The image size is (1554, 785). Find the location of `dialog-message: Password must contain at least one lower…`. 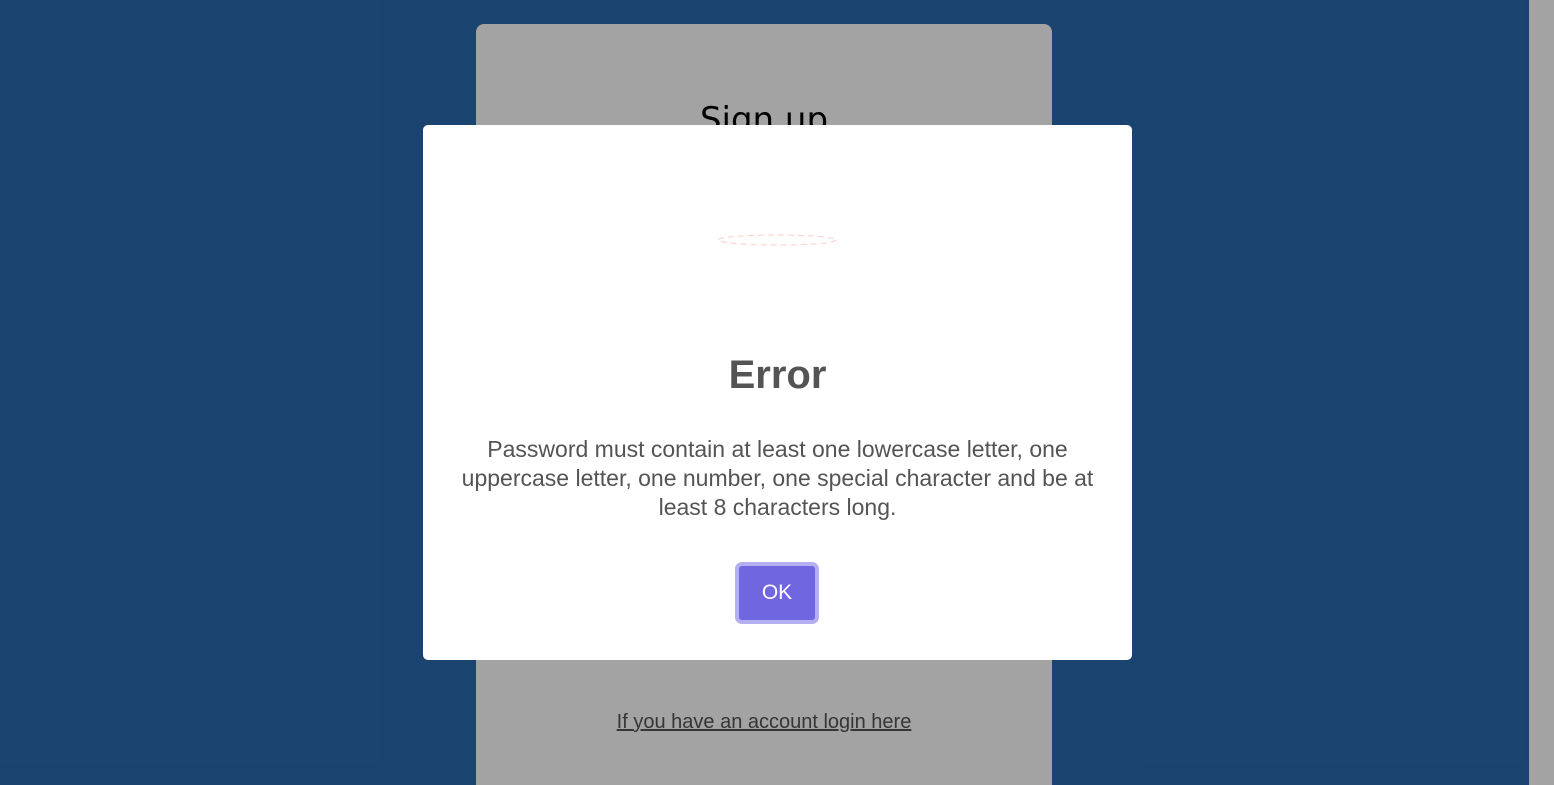

dialog-message: Password must contain at least one lower… is located at coordinates (777, 478).